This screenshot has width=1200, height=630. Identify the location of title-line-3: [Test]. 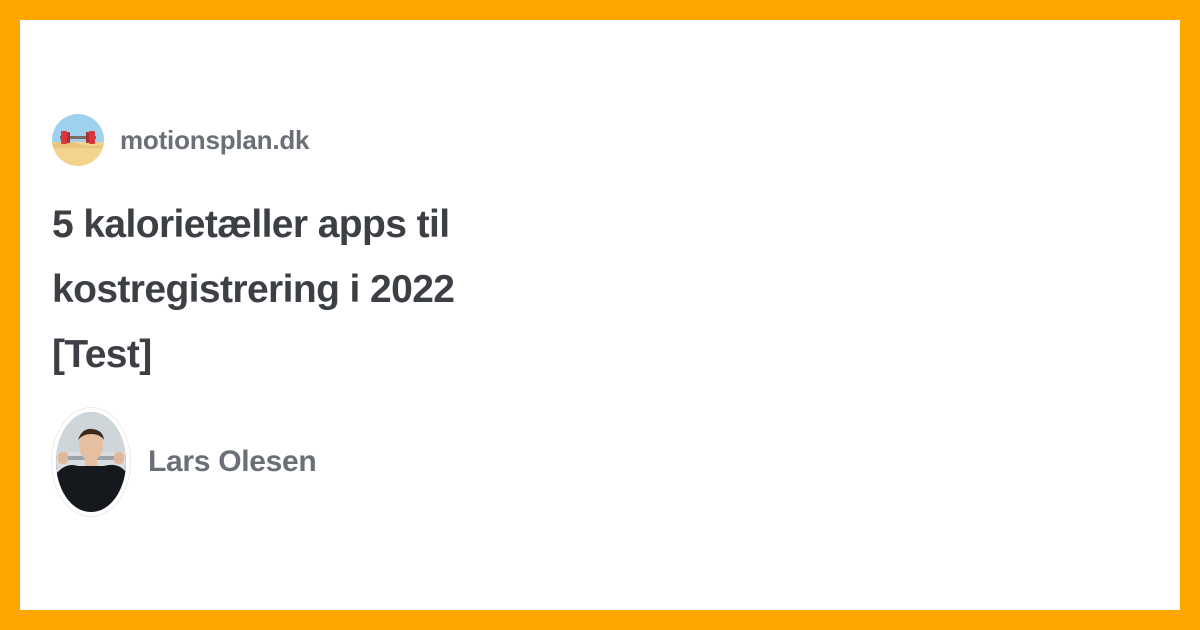
(102, 354).